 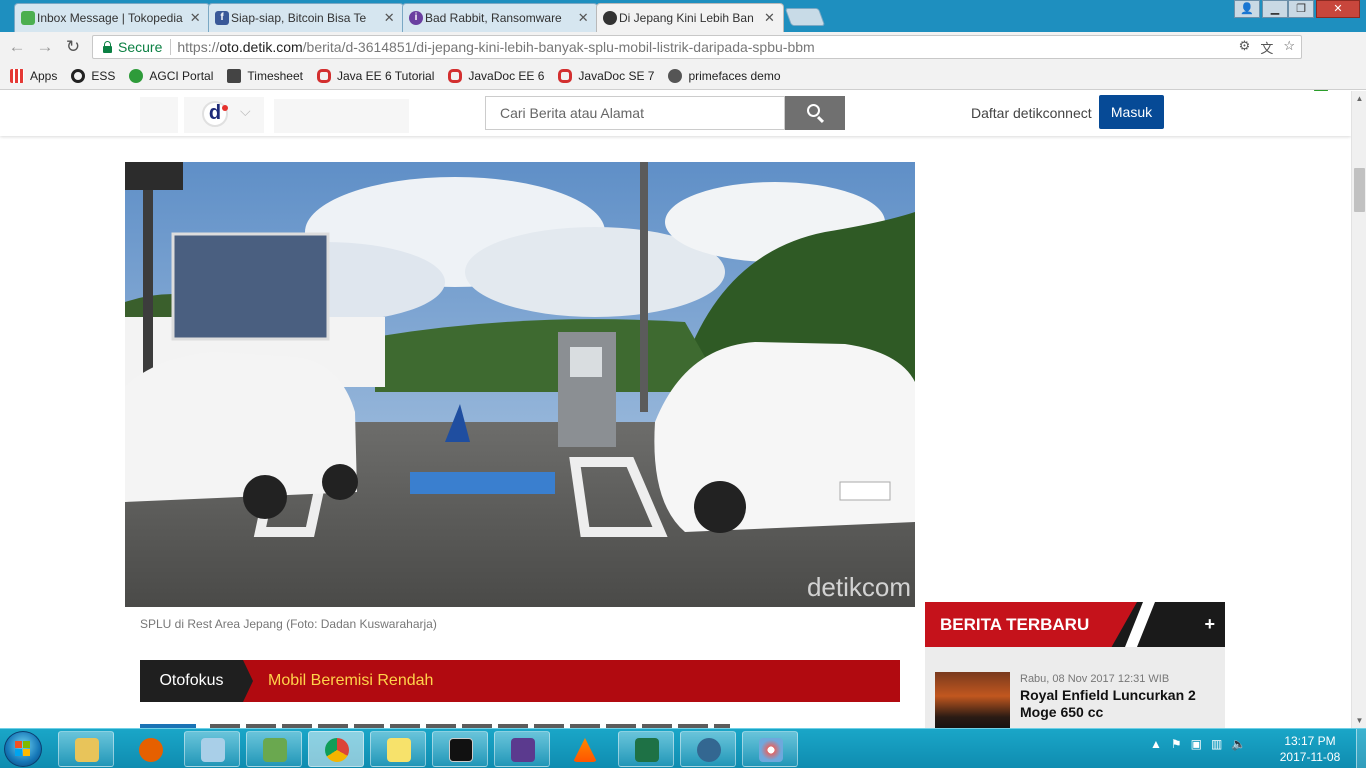 I want to click on omnibox-actions: ⚙ 文 ☆, so click(x=1267, y=47).